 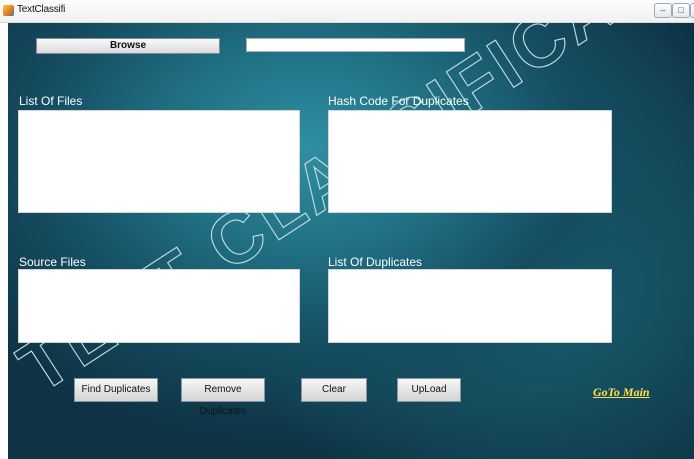 What do you see at coordinates (347, 11) in the screenshot?
I see `title-bar: TextClassifi – □` at bounding box center [347, 11].